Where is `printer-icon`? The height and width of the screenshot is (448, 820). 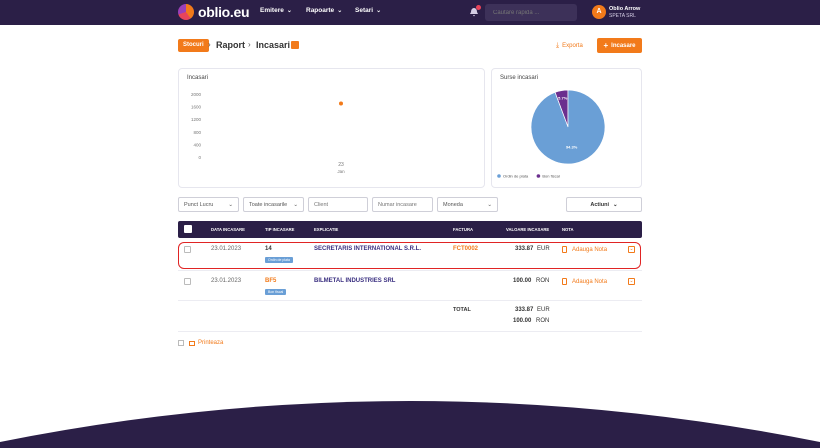 printer-icon is located at coordinates (192, 343).